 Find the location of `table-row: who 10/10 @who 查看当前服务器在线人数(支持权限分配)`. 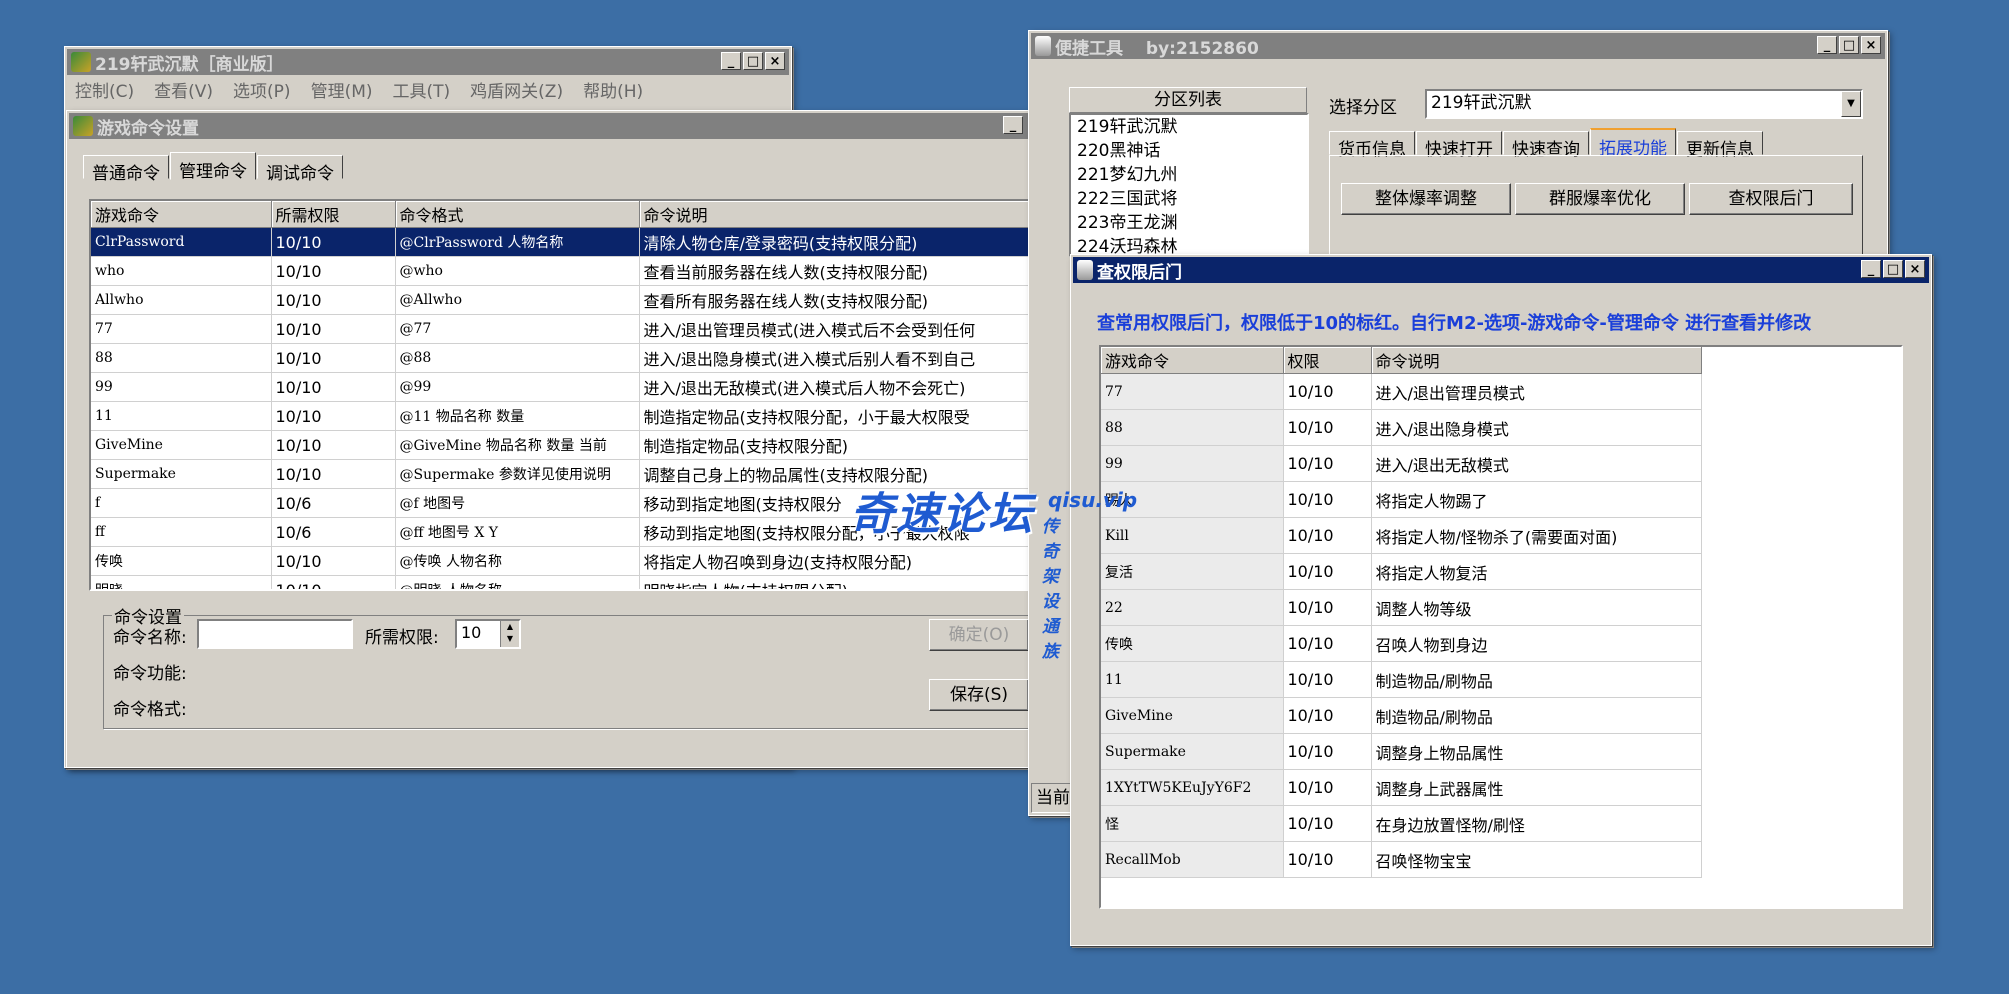

table-row: who 10/10 @who 查看当前服务器在线人数(支持权限分配) is located at coordinates (564, 271).